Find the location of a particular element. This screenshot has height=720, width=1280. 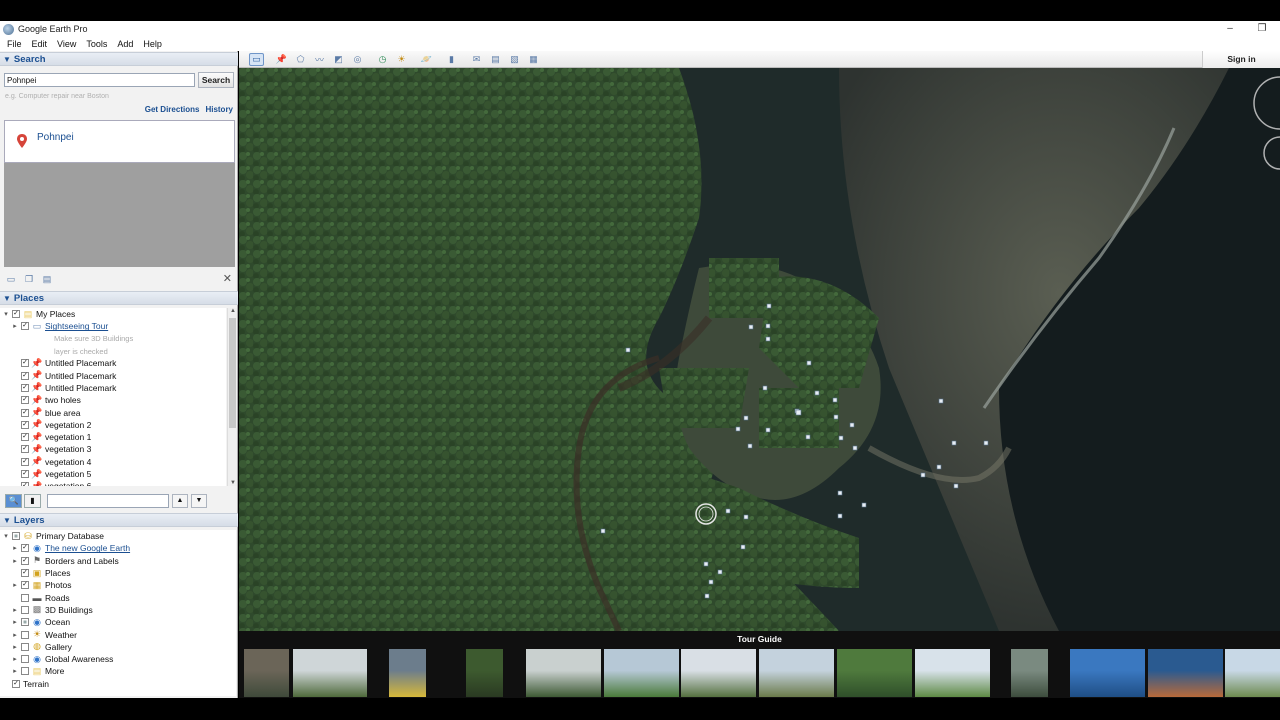

places-item: ✓ 📌 vegetation 2 is located at coordinates (113, 425).